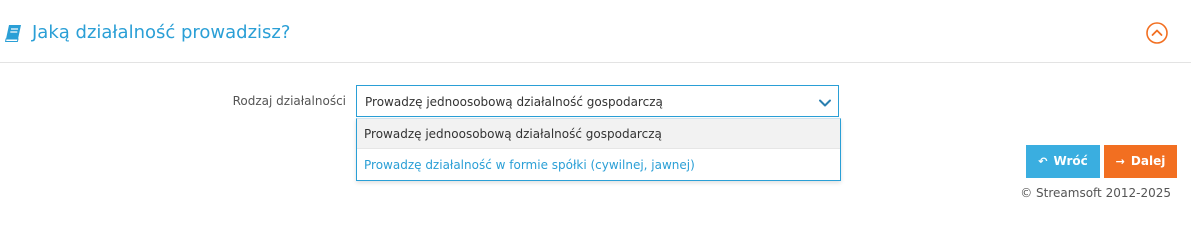  What do you see at coordinates (1070, 161) in the screenshot?
I see `back-button-label: Wróć` at bounding box center [1070, 161].